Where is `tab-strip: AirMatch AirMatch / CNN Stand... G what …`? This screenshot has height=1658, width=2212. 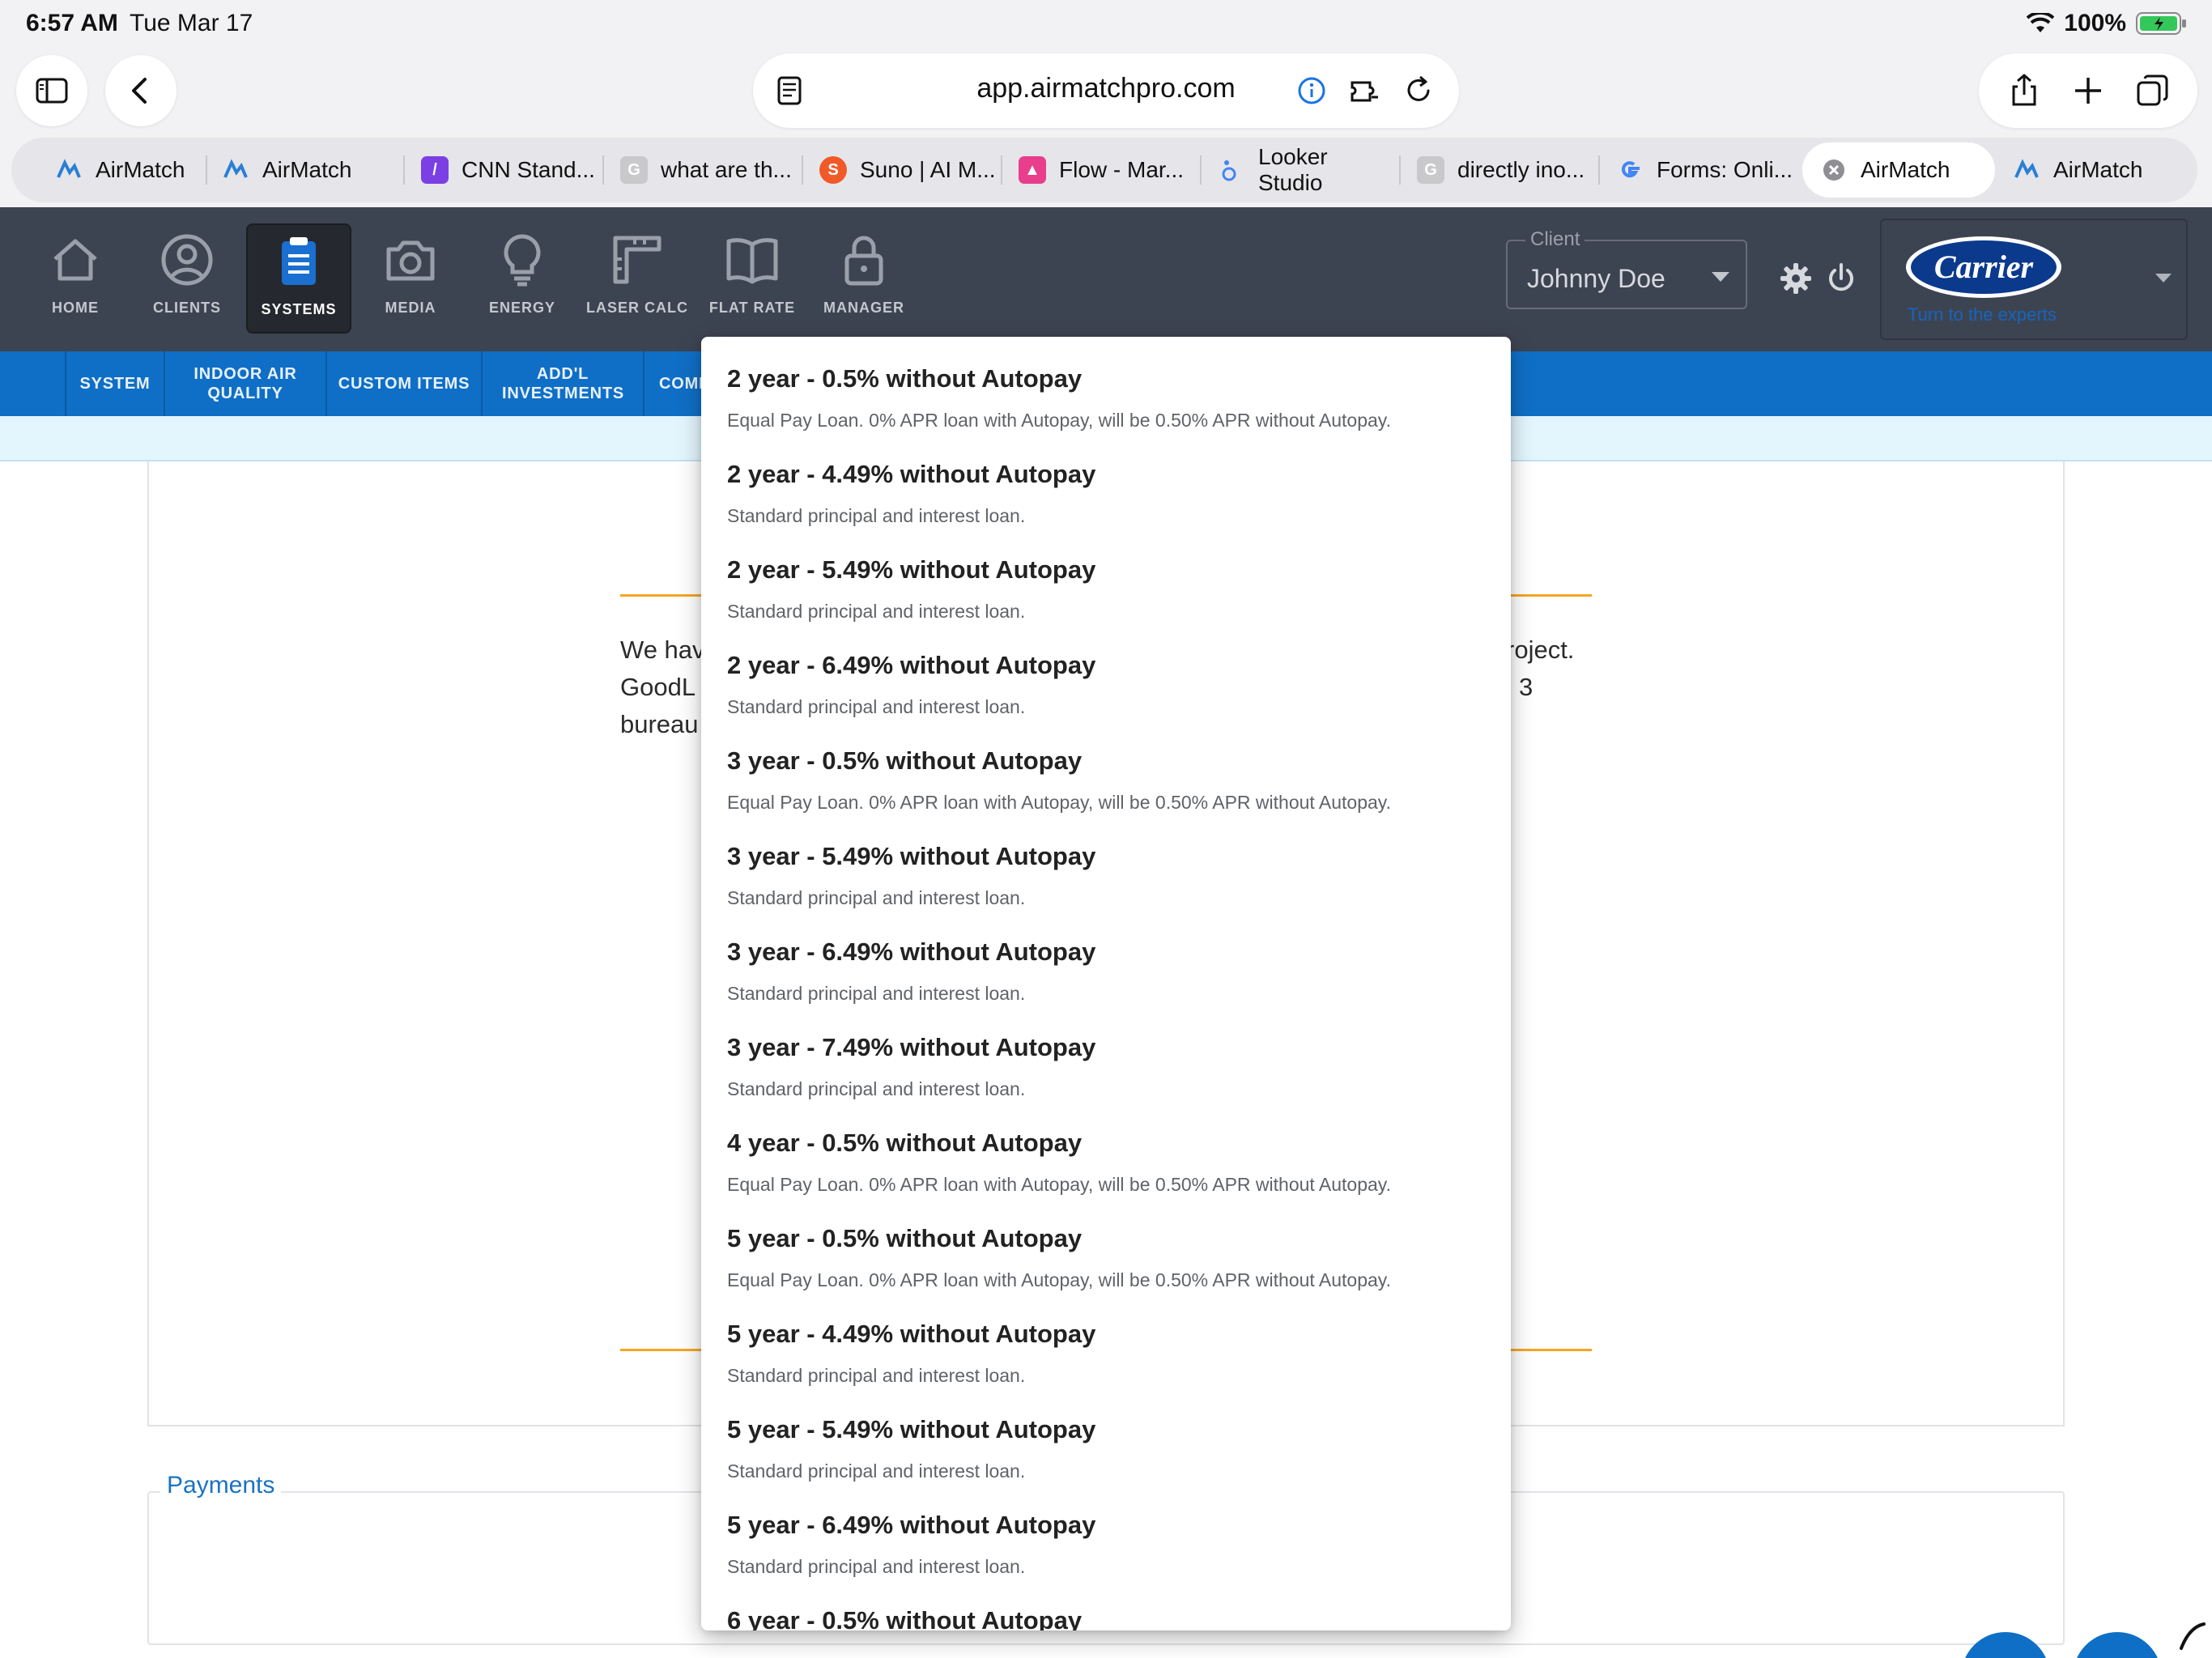
tab-strip: AirMatch AirMatch / CNN Stand... G what … is located at coordinates (1106, 170).